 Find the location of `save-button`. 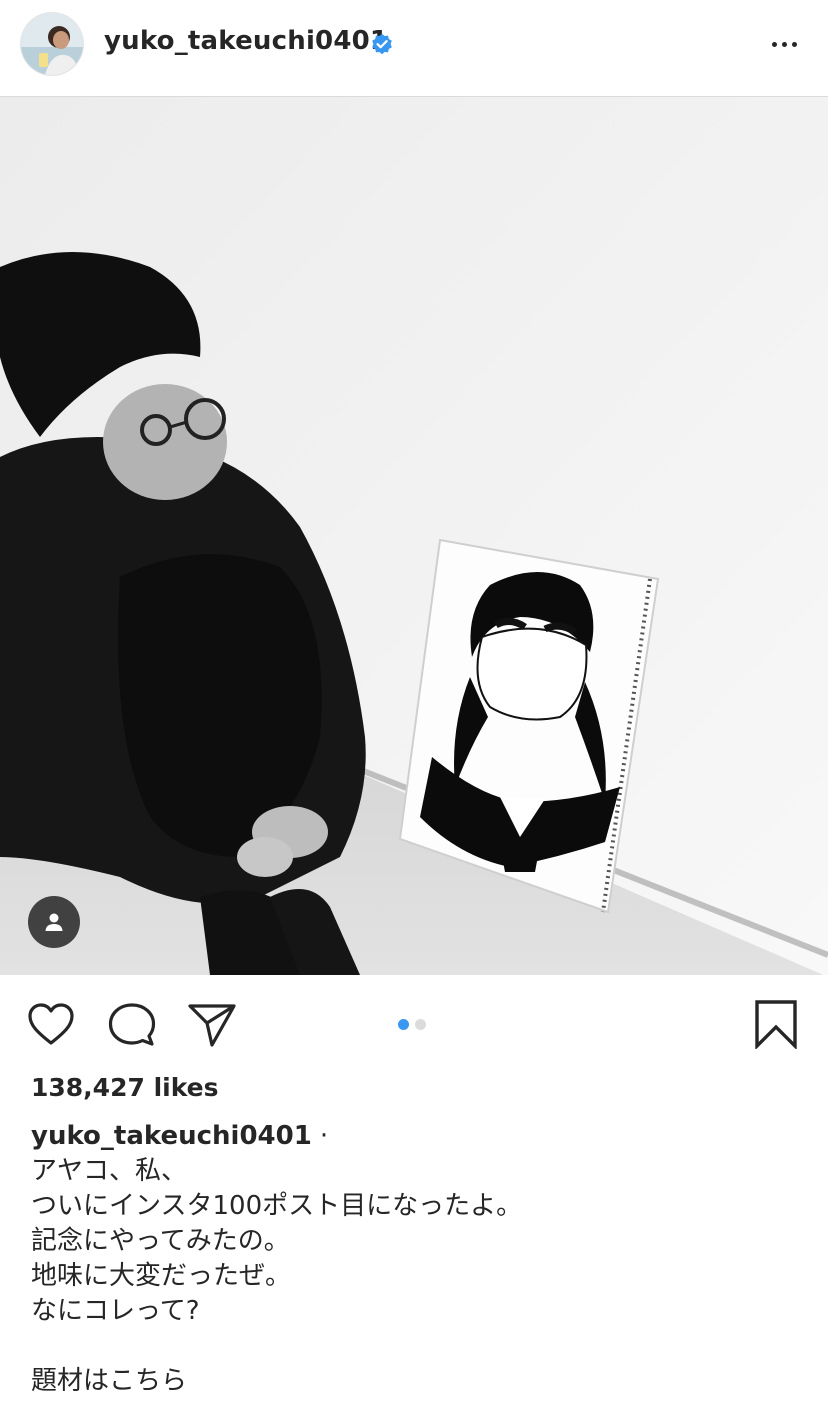

save-button is located at coordinates (776, 1024).